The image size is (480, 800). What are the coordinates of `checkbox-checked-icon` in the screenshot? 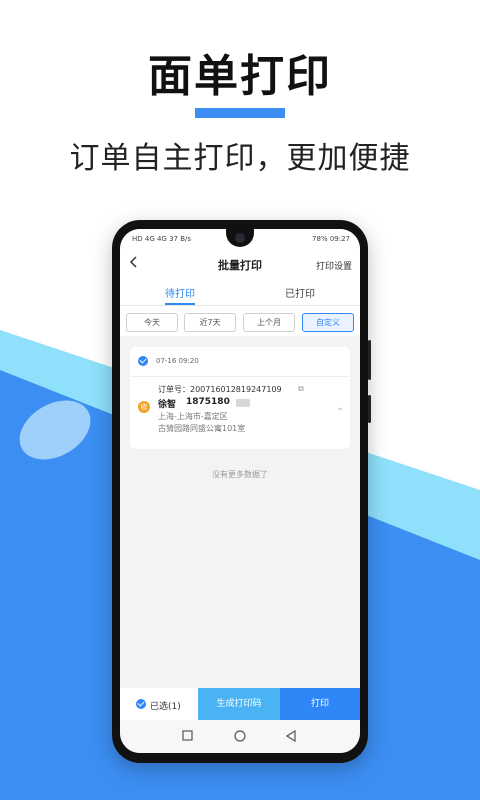 It's located at (143, 361).